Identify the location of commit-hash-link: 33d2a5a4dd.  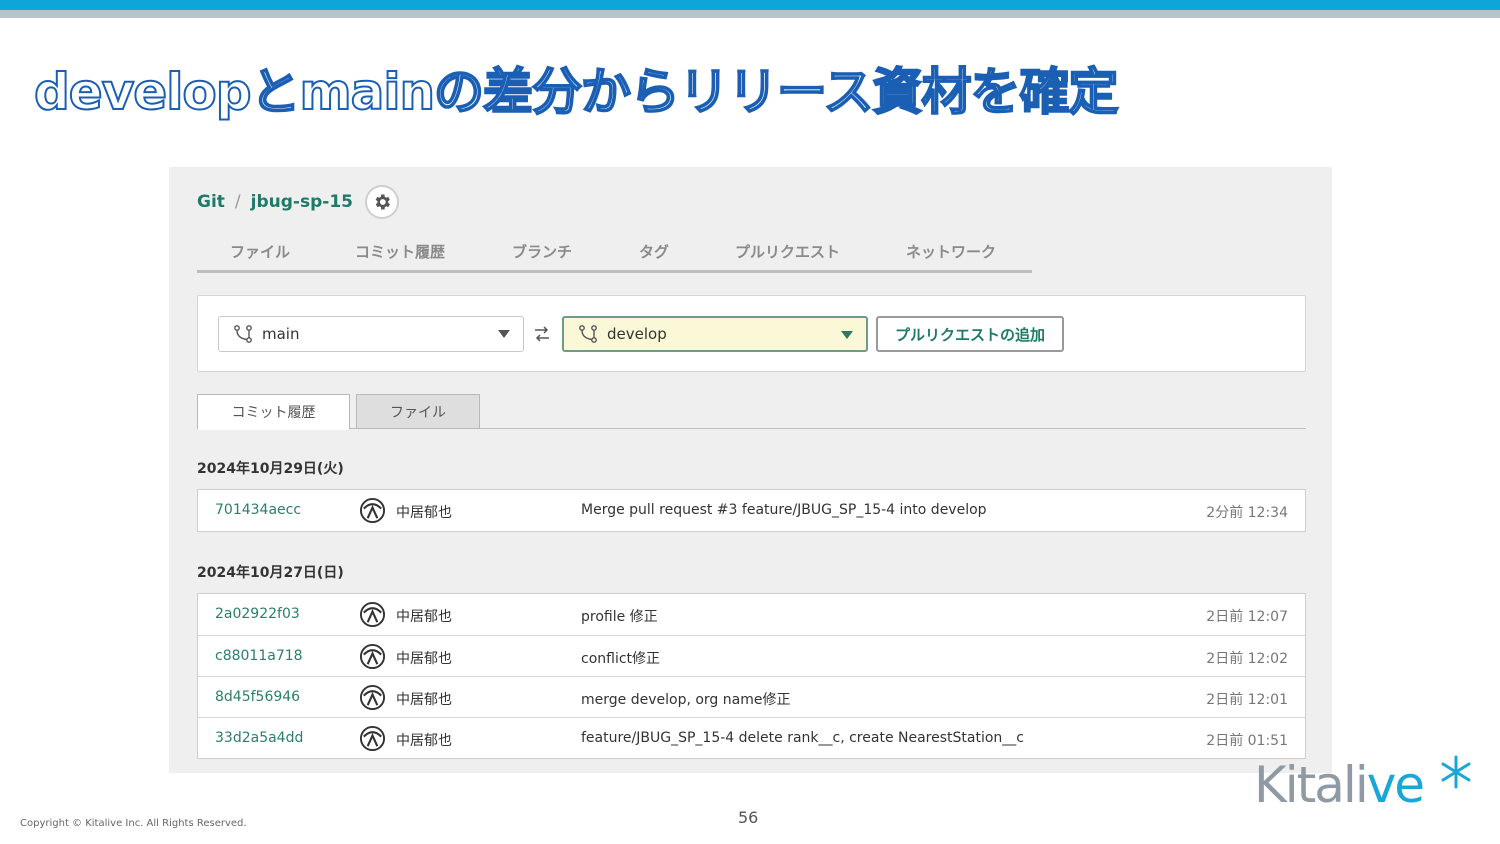
(259, 738).